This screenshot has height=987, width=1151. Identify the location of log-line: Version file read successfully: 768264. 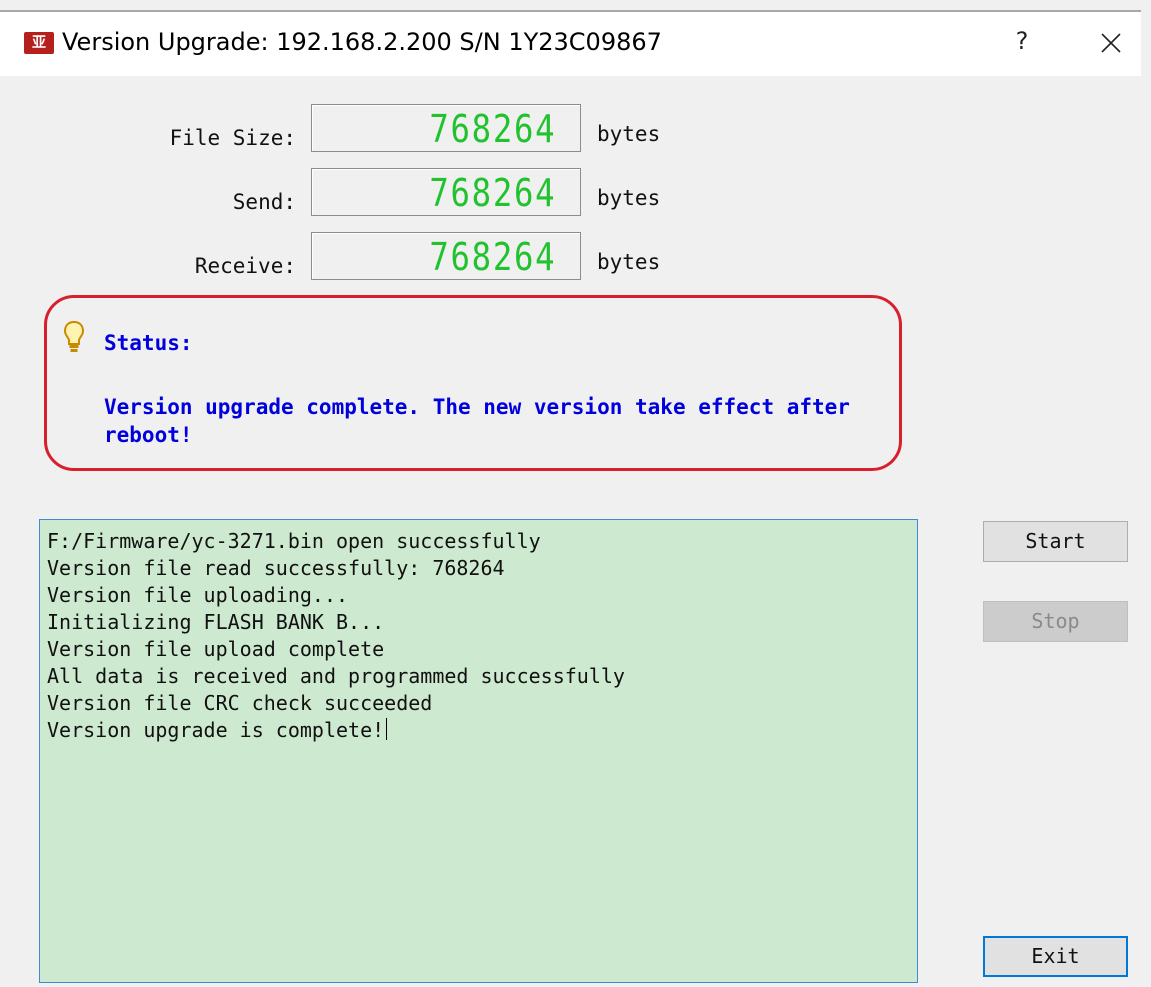
(276, 568).